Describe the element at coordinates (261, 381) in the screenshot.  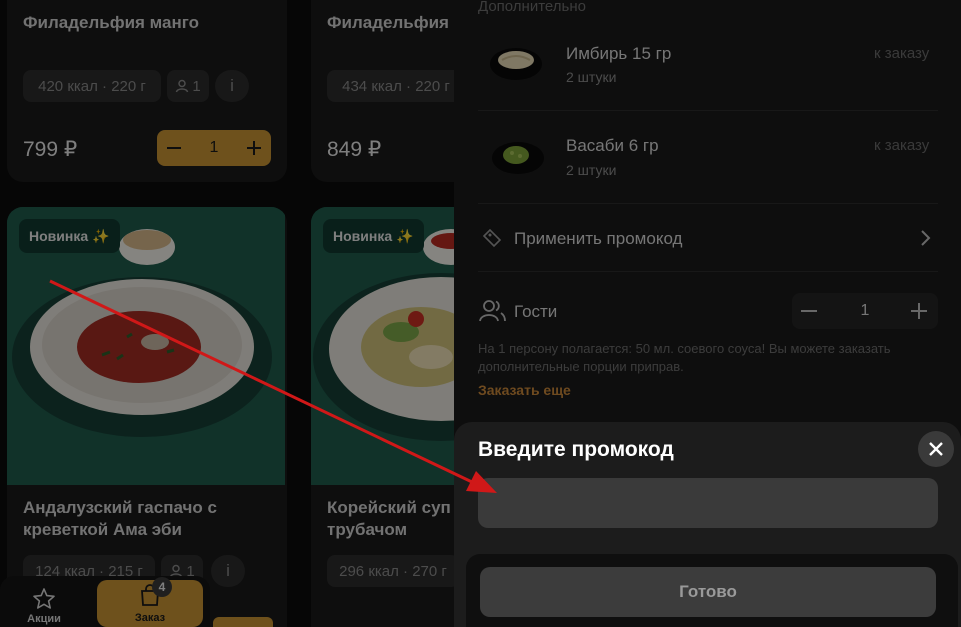
I see `annotation-arrow-line` at that location.